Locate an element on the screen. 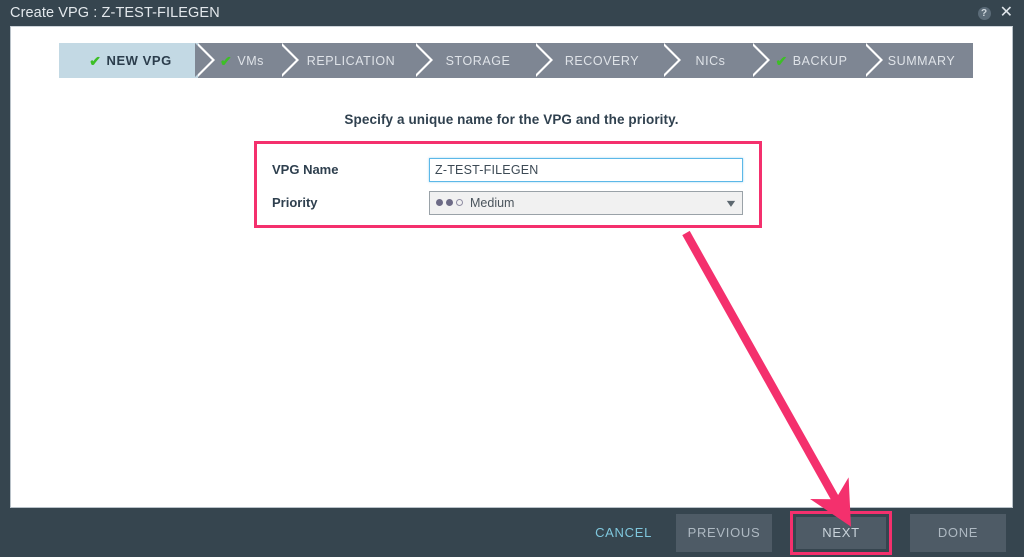 The width and height of the screenshot is (1024, 557). window-title: Create VPG : Z-TEST-FILEGEN is located at coordinates (115, 13).